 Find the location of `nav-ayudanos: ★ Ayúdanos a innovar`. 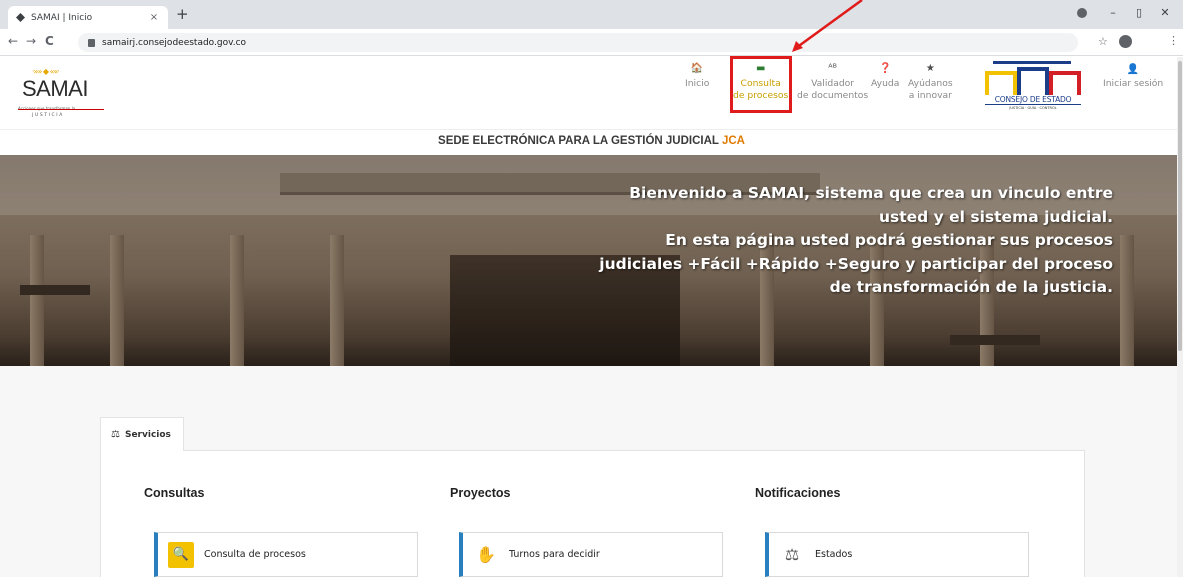

nav-ayudanos: ★ Ayúdanos a innovar is located at coordinates (930, 82).